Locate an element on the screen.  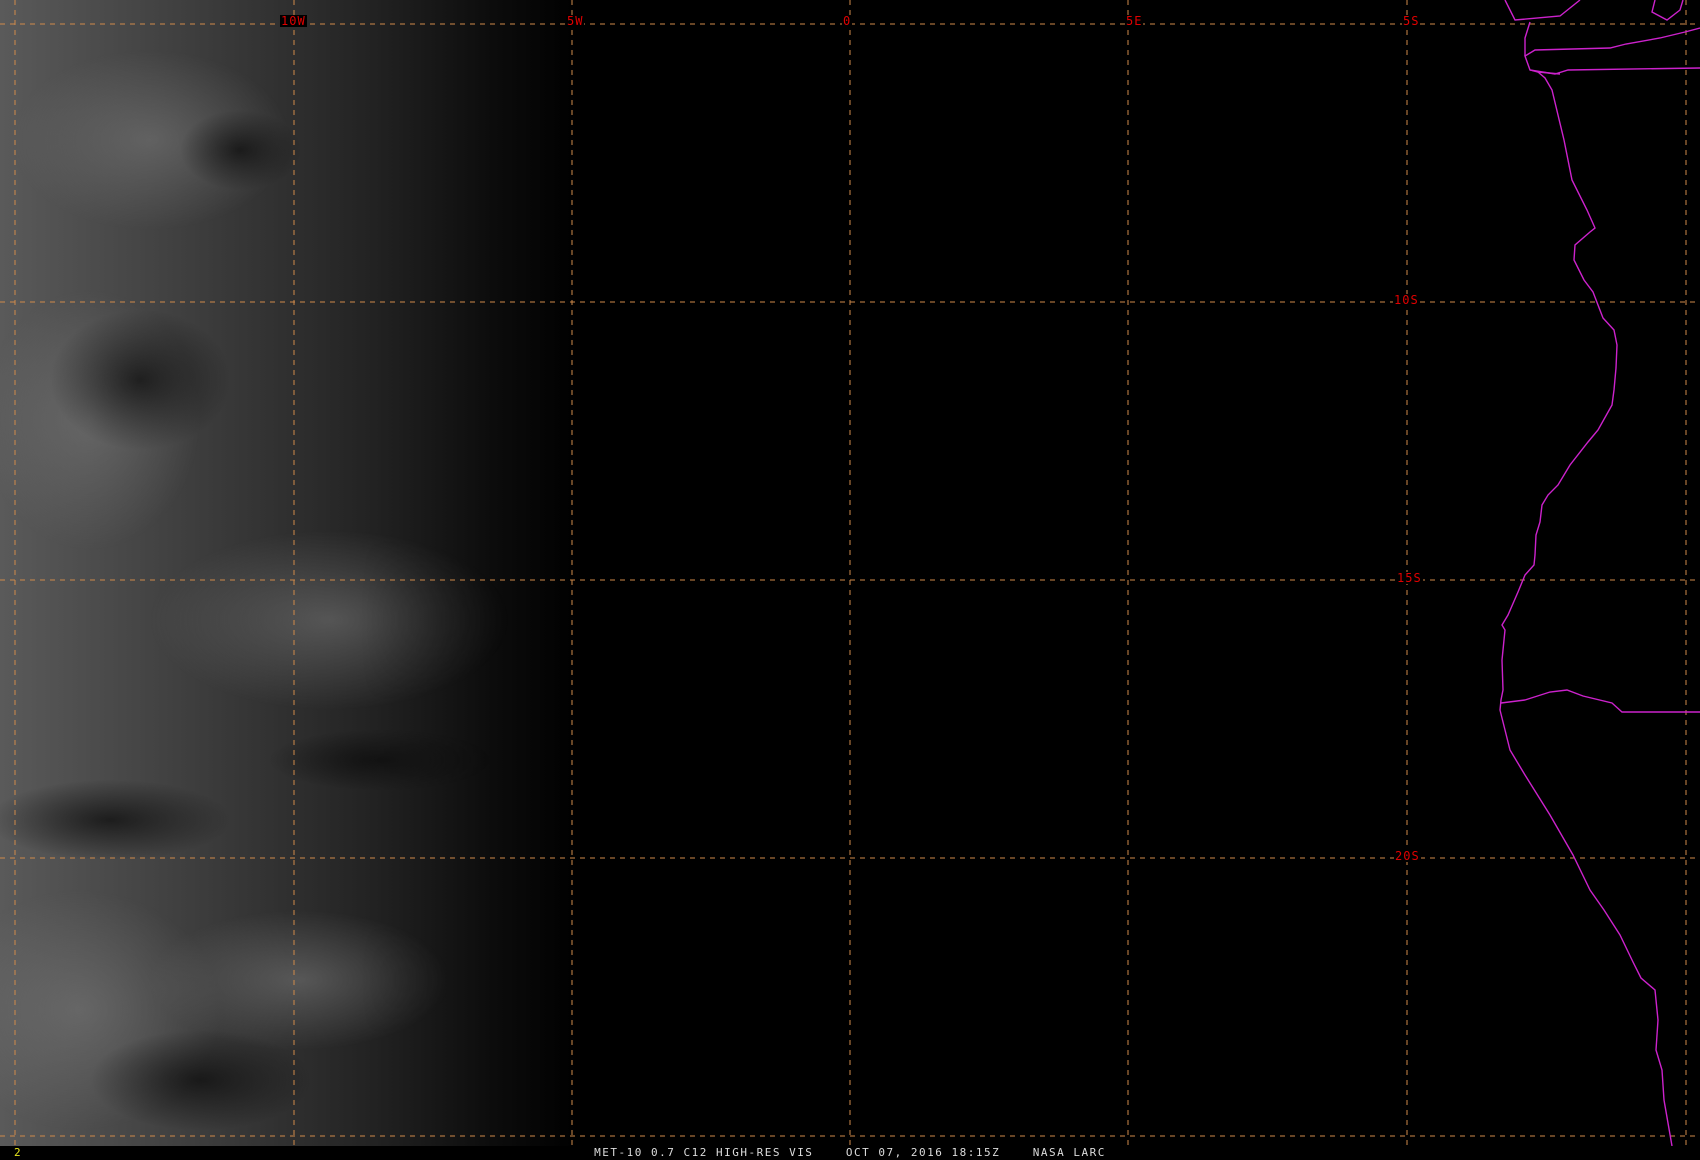
lat-label-15s: 15S is located at coordinates (1409, 578).